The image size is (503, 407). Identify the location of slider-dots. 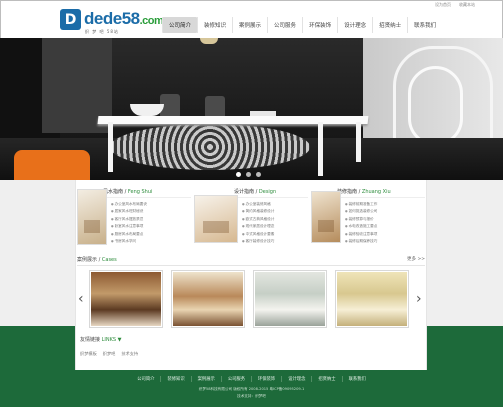
(248, 174).